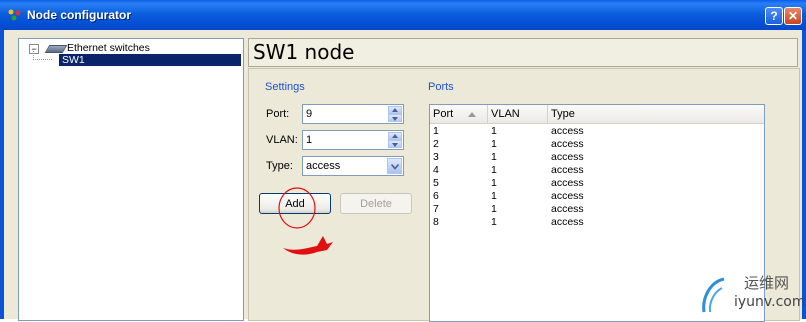 This screenshot has width=806, height=322. I want to click on tree-item-sw1: SW1, so click(150, 60).